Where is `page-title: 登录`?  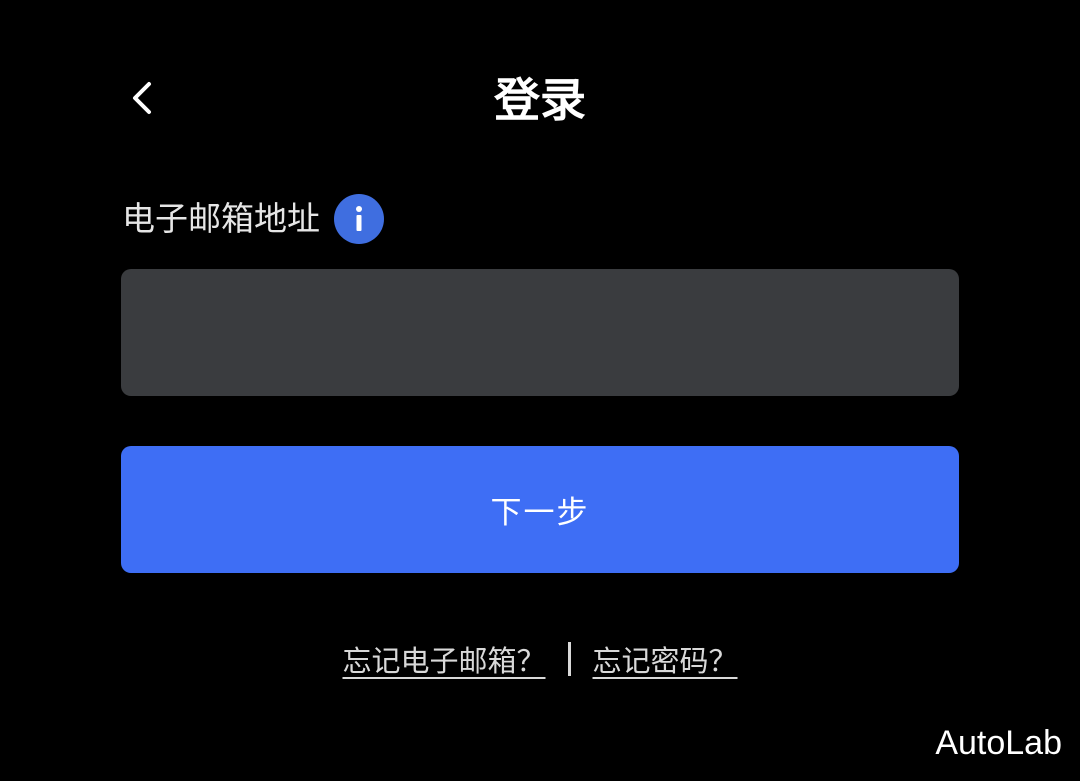
page-title: 登录 is located at coordinates (540, 100).